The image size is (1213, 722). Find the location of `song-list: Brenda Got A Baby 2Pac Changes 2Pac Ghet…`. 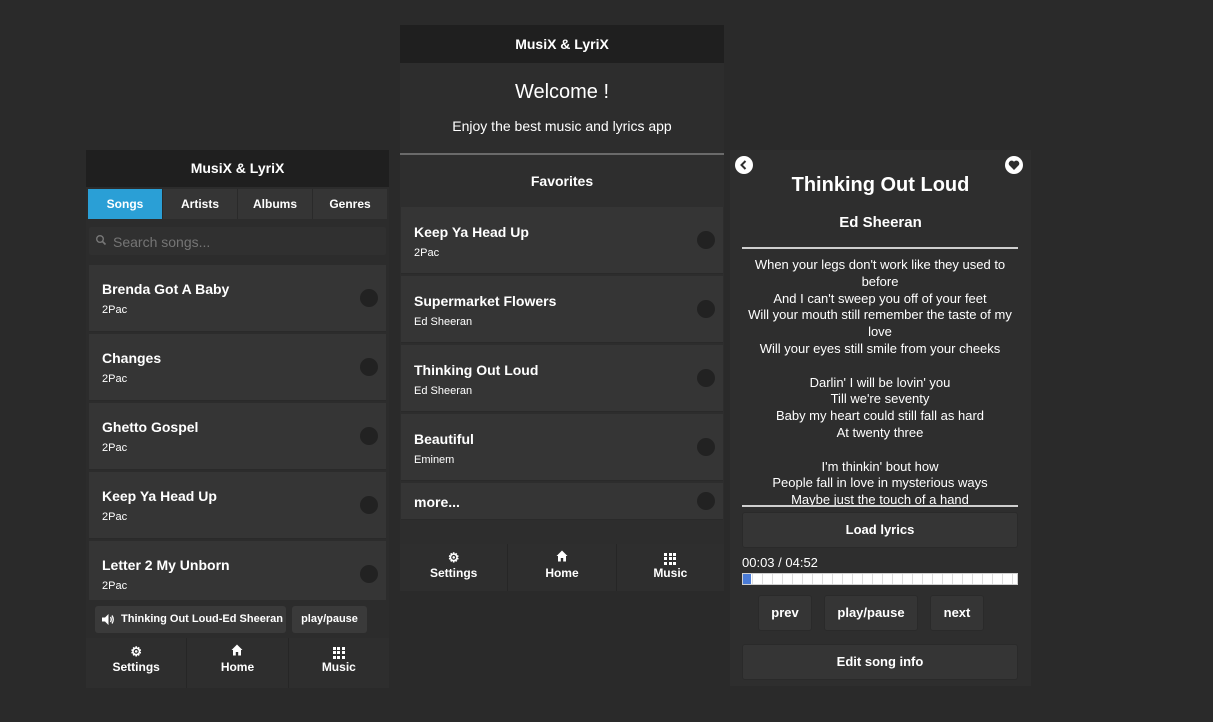

song-list: Brenda Got A Baby 2Pac Changes 2Pac Ghet… is located at coordinates (237, 436).